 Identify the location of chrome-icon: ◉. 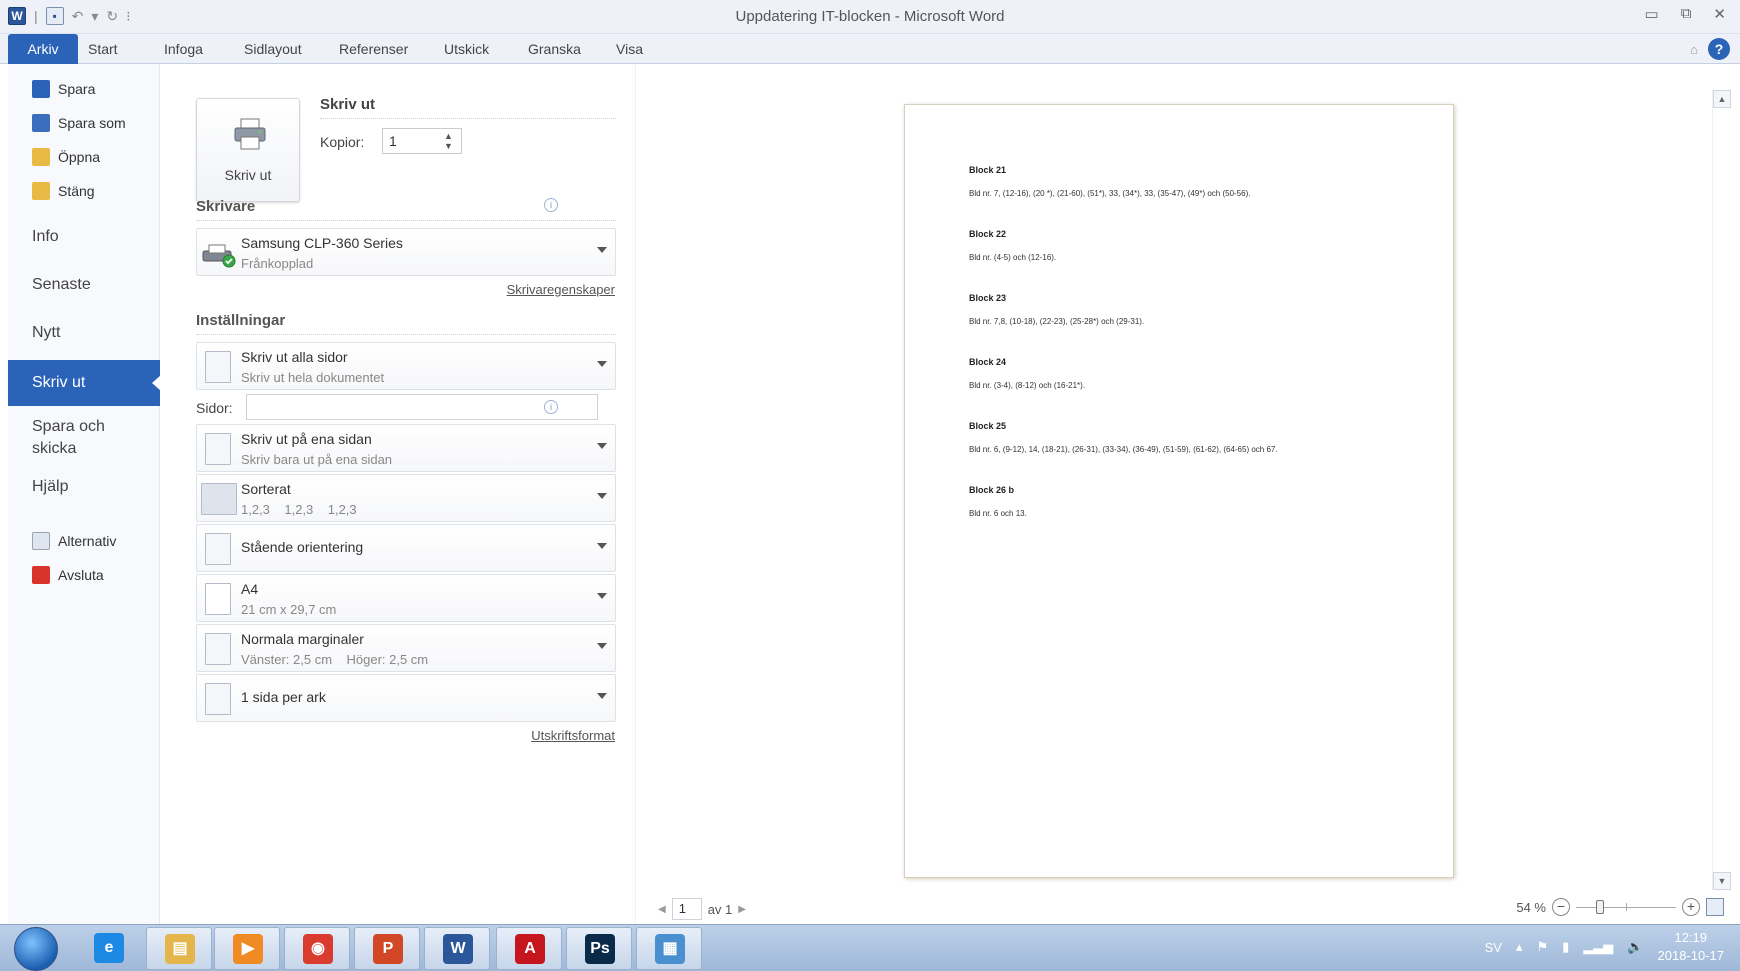
(318, 949).